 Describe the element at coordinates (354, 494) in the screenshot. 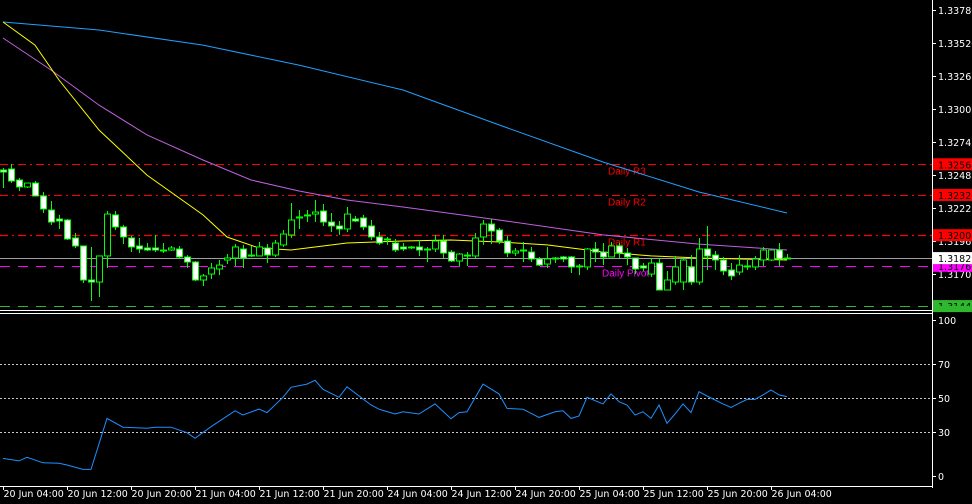

I see `time-tick-label: 21 Jun 20:00` at that location.